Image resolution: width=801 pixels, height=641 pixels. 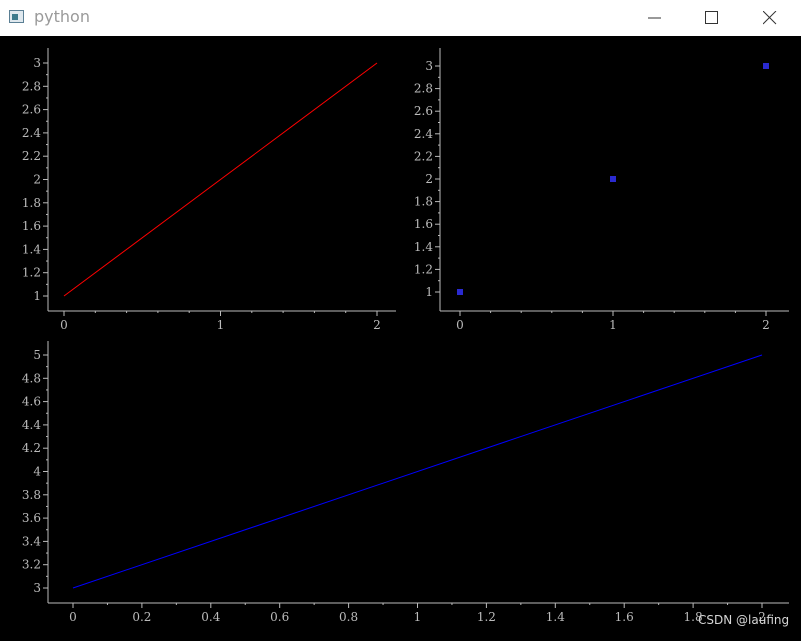 I want to click on y-tick-label: 4.6, so click(x=31, y=402).